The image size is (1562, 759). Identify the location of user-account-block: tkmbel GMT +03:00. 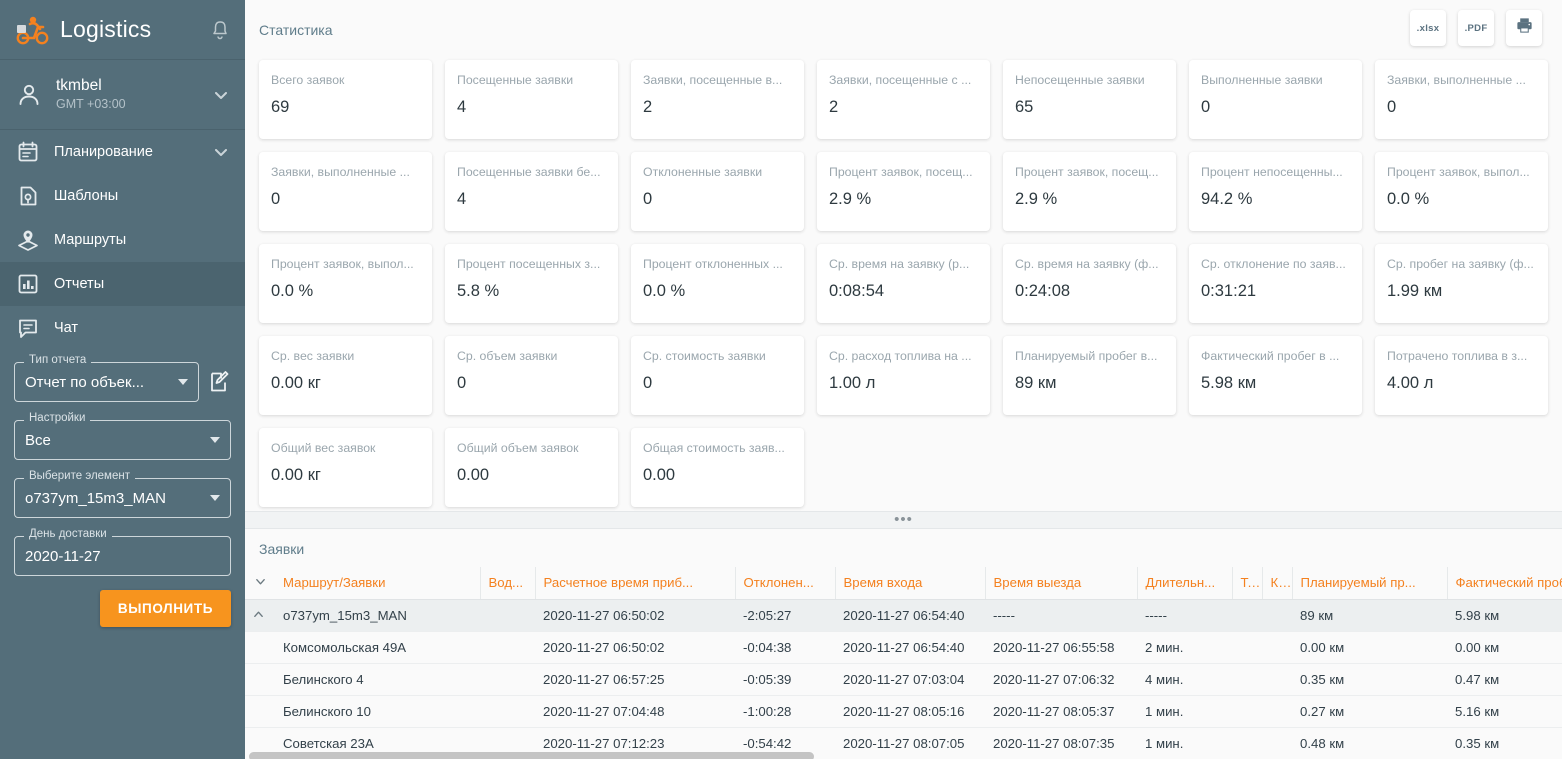
(122, 95).